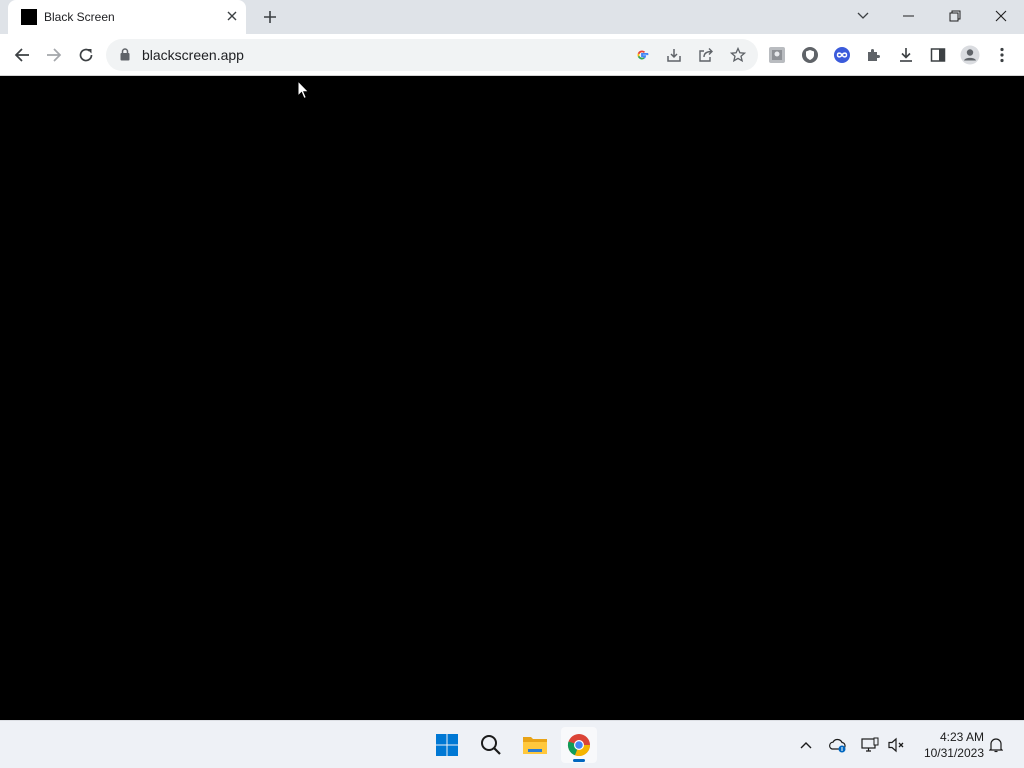  Describe the element at coordinates (491, 745) in the screenshot. I see `search-icon` at that location.